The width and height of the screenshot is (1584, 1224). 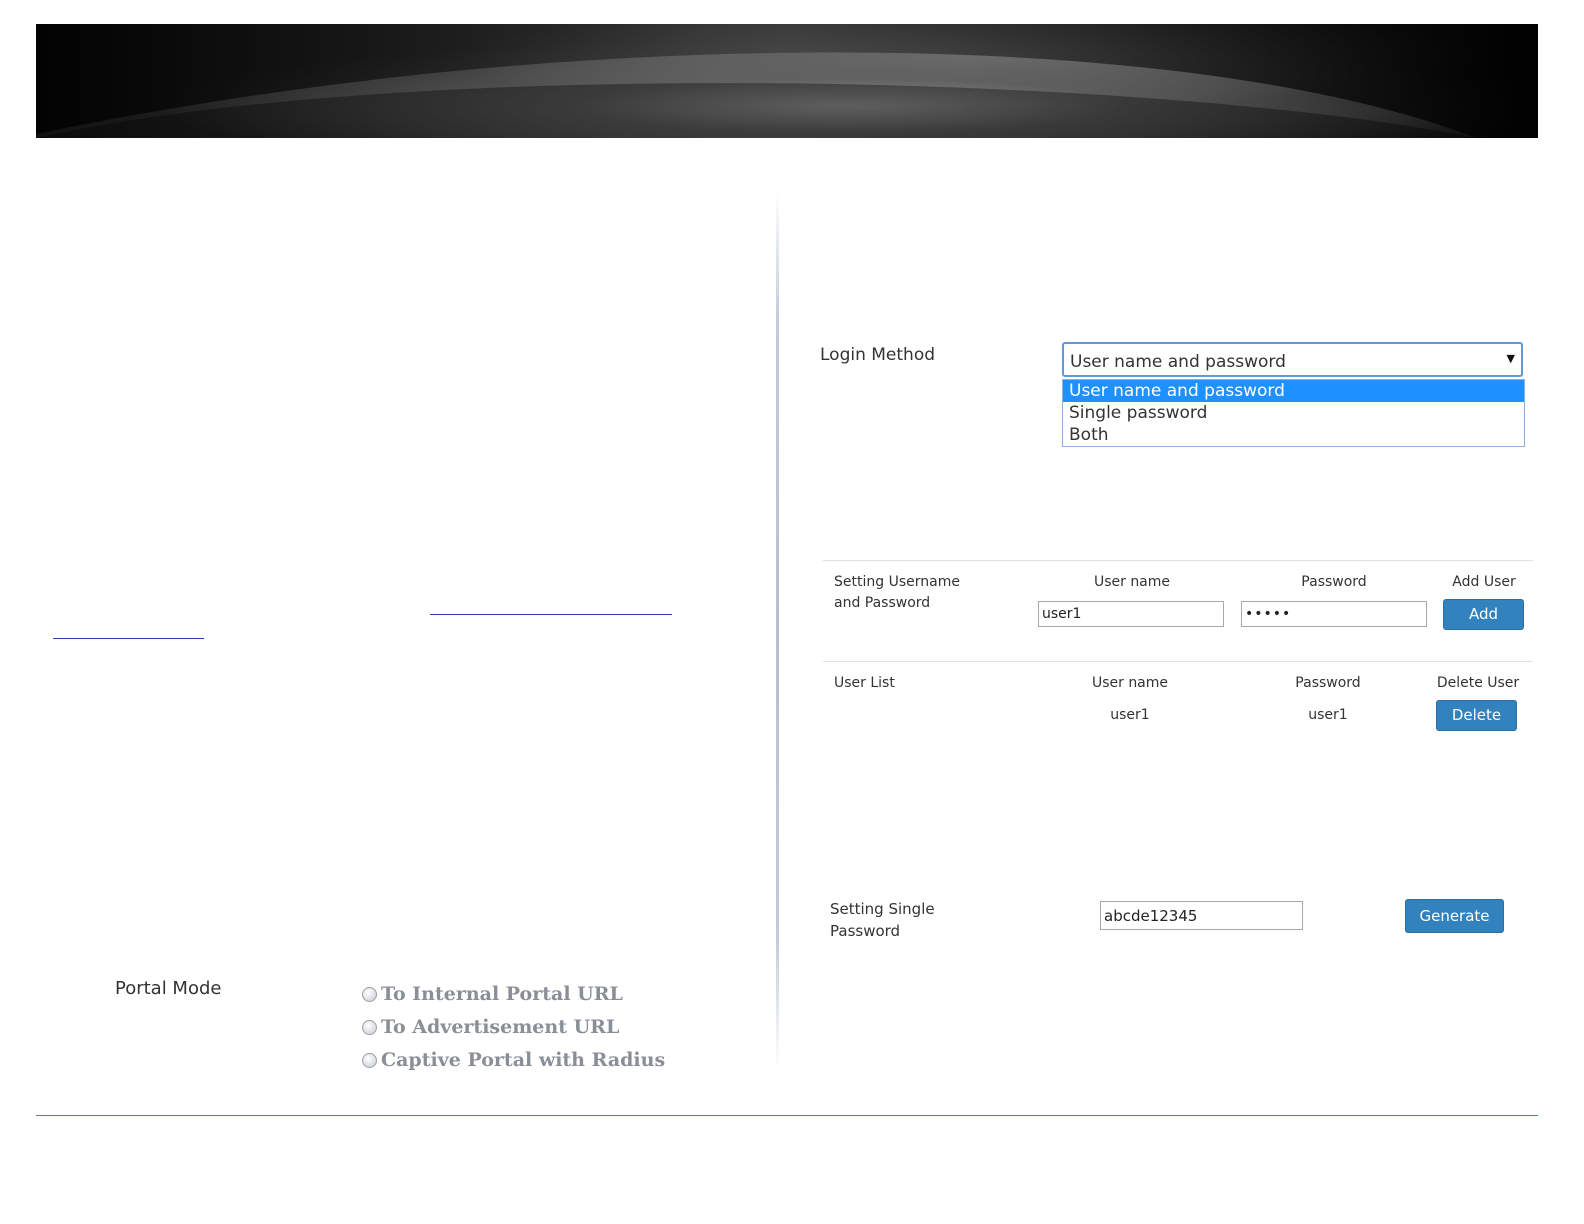 I want to click on radio-internal-portal-url: To Internal Portal URL, so click(x=513, y=993).